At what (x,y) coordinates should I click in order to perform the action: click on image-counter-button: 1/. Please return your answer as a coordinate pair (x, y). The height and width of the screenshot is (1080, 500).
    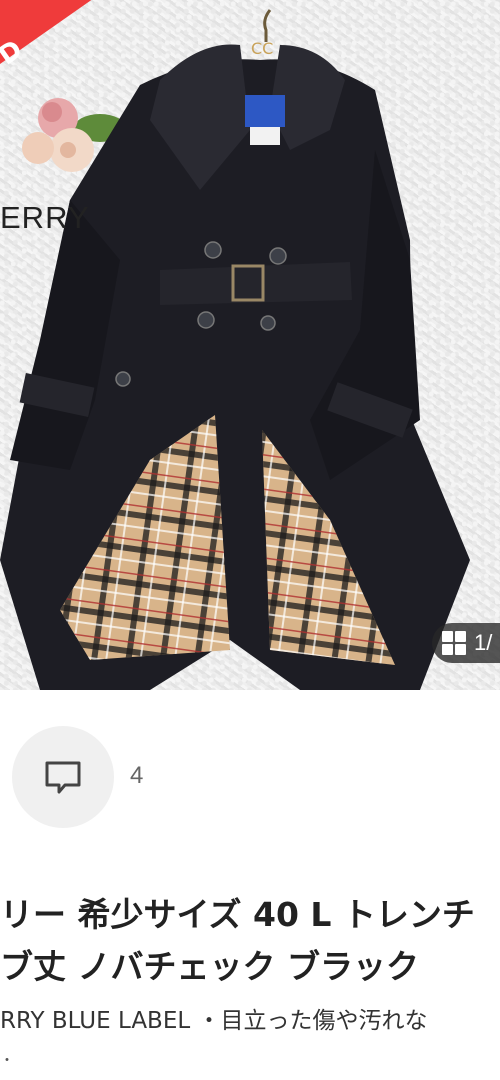
    Looking at the image, I should click on (466, 643).